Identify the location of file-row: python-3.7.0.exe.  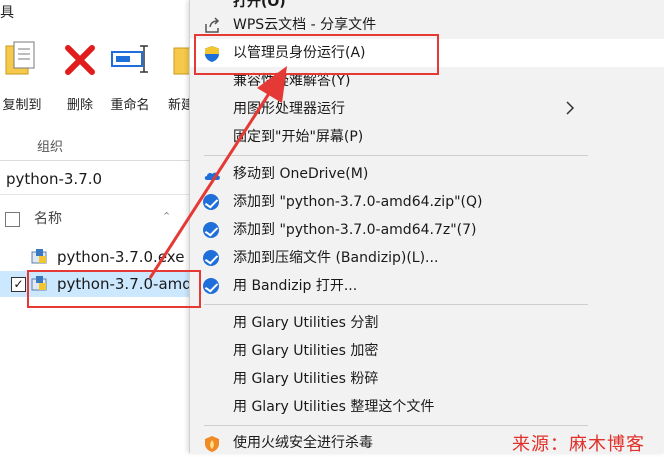
(100, 257).